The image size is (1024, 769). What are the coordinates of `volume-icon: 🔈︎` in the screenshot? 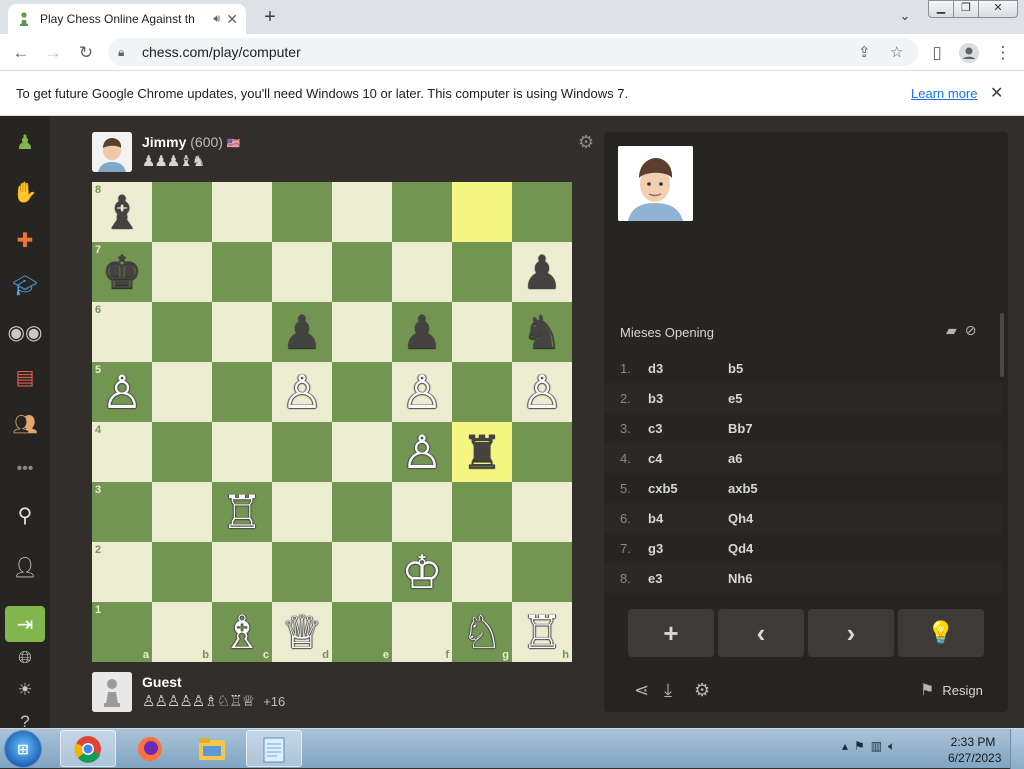 It's located at (894, 746).